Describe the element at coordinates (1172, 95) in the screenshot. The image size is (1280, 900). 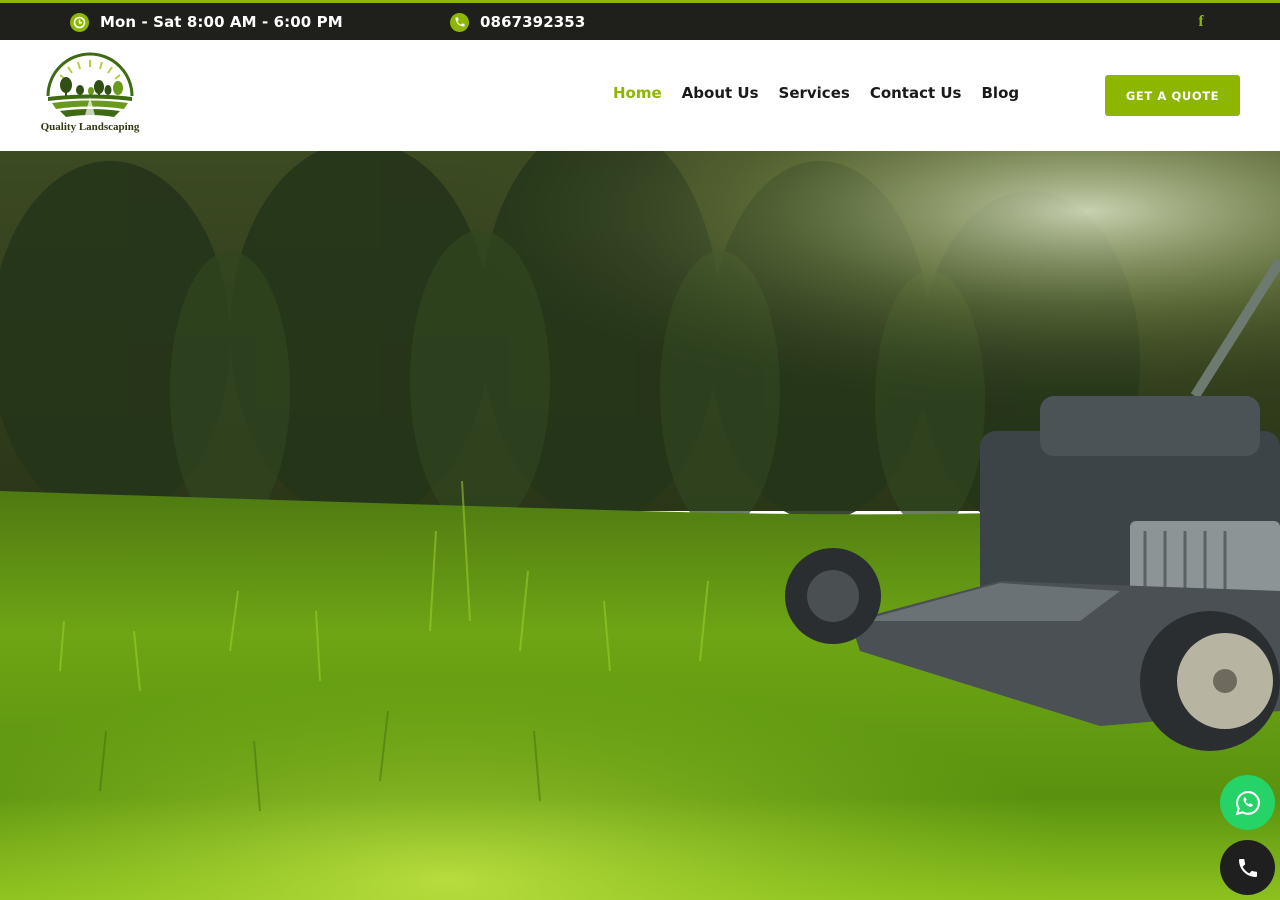
I see `get-a-quote-button: GET A QUOTE` at that location.